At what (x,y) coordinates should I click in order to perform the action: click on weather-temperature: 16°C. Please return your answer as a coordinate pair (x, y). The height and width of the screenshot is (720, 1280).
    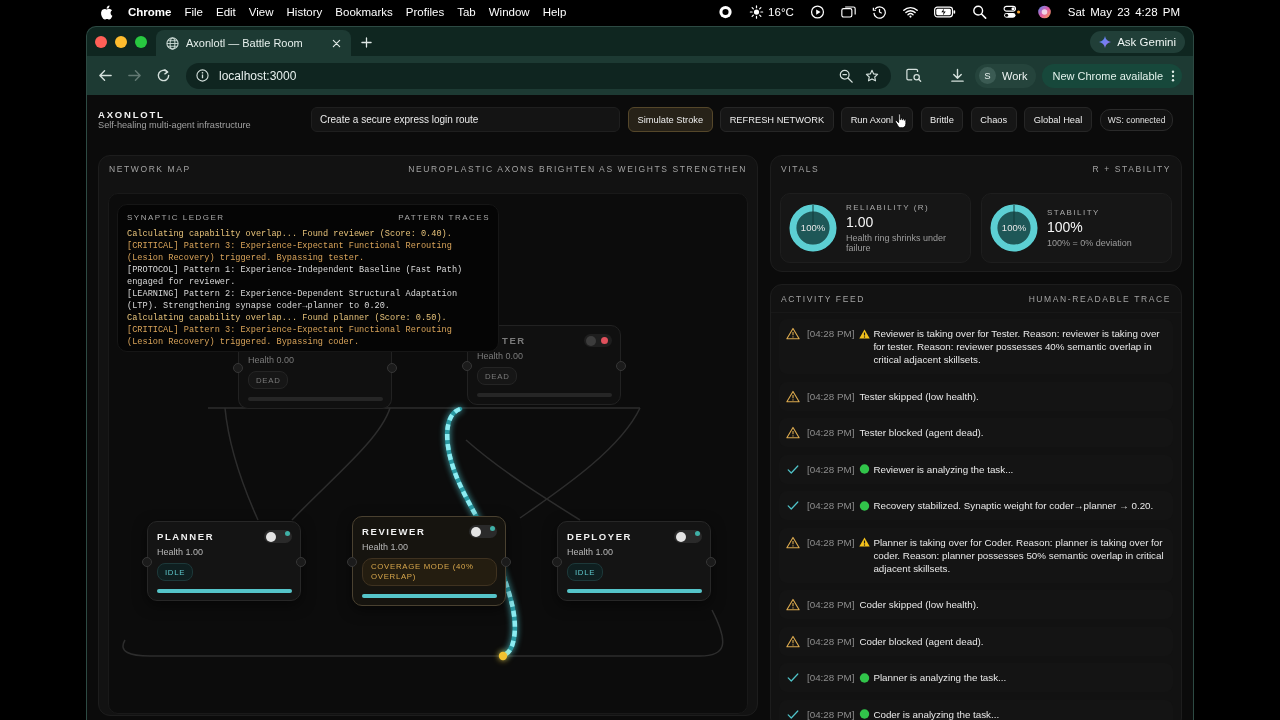
    Looking at the image, I should click on (781, 12).